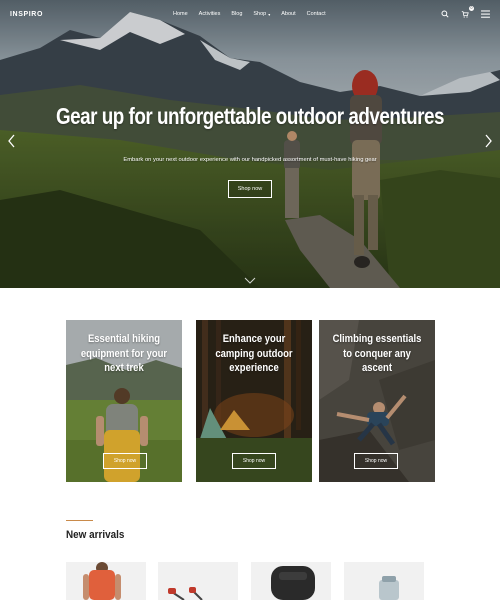  I want to click on nav-item-shop: Shop ▾, so click(261, 14).